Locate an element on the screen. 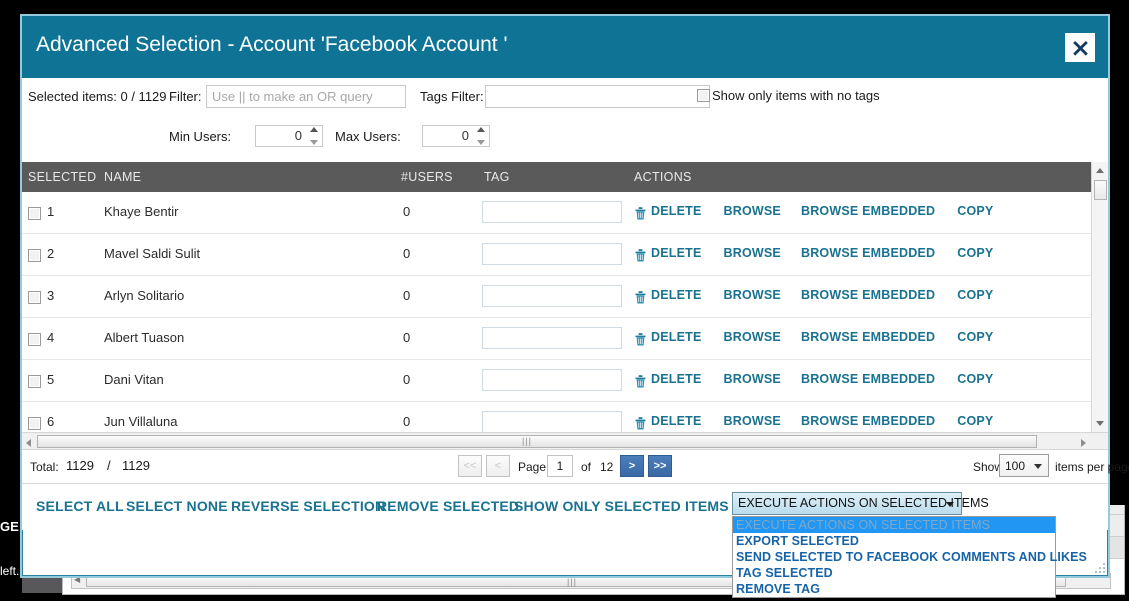 Image resolution: width=1129 pixels, height=601 pixels. last-page-button: >> is located at coordinates (660, 466).